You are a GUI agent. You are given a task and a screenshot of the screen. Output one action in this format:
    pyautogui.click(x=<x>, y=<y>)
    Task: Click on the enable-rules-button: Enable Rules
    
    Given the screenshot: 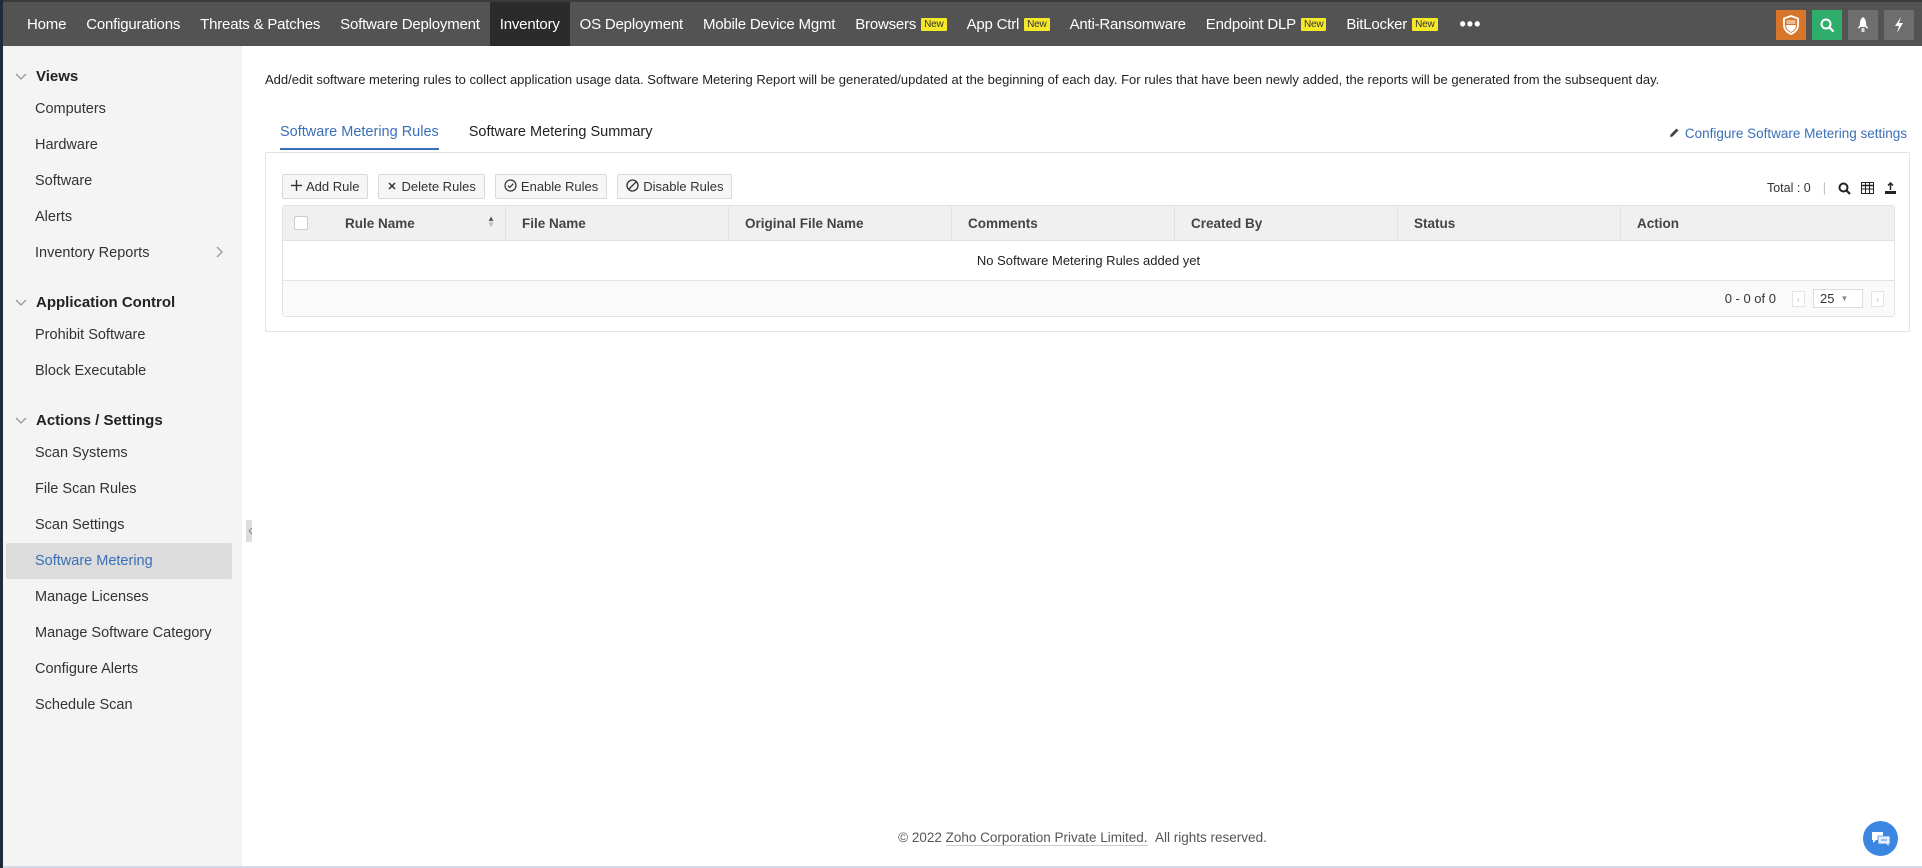 What is the action you would take?
    pyautogui.click(x=551, y=186)
    